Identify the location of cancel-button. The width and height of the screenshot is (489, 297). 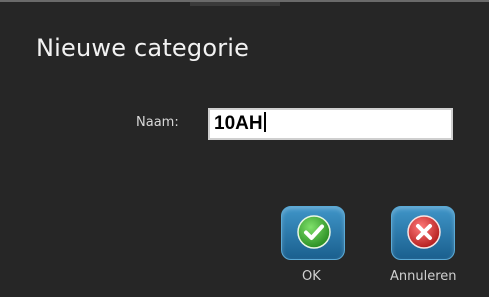
(423, 233).